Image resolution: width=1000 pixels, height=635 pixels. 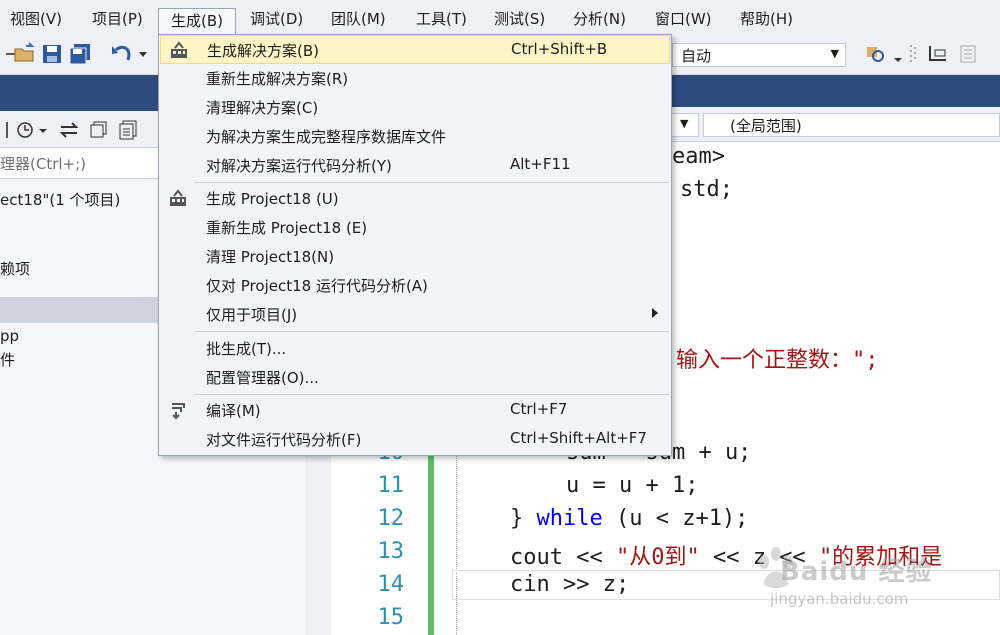 I want to click on menu-help: 帮助(H), so click(x=766, y=18).